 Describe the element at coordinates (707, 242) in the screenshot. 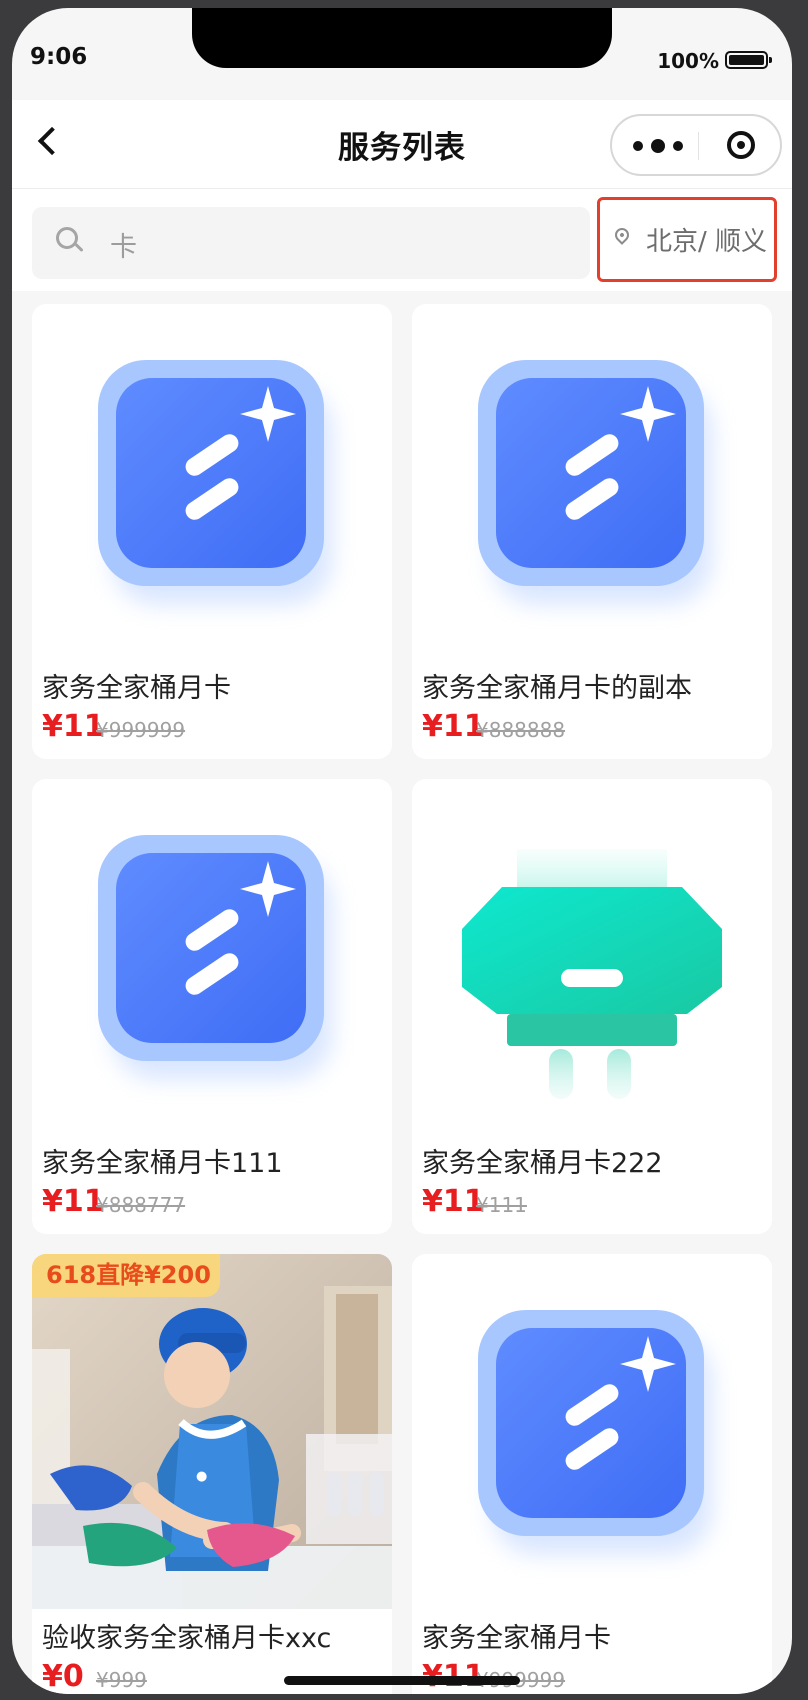

I see `location-label: 北京/ 顺义` at that location.